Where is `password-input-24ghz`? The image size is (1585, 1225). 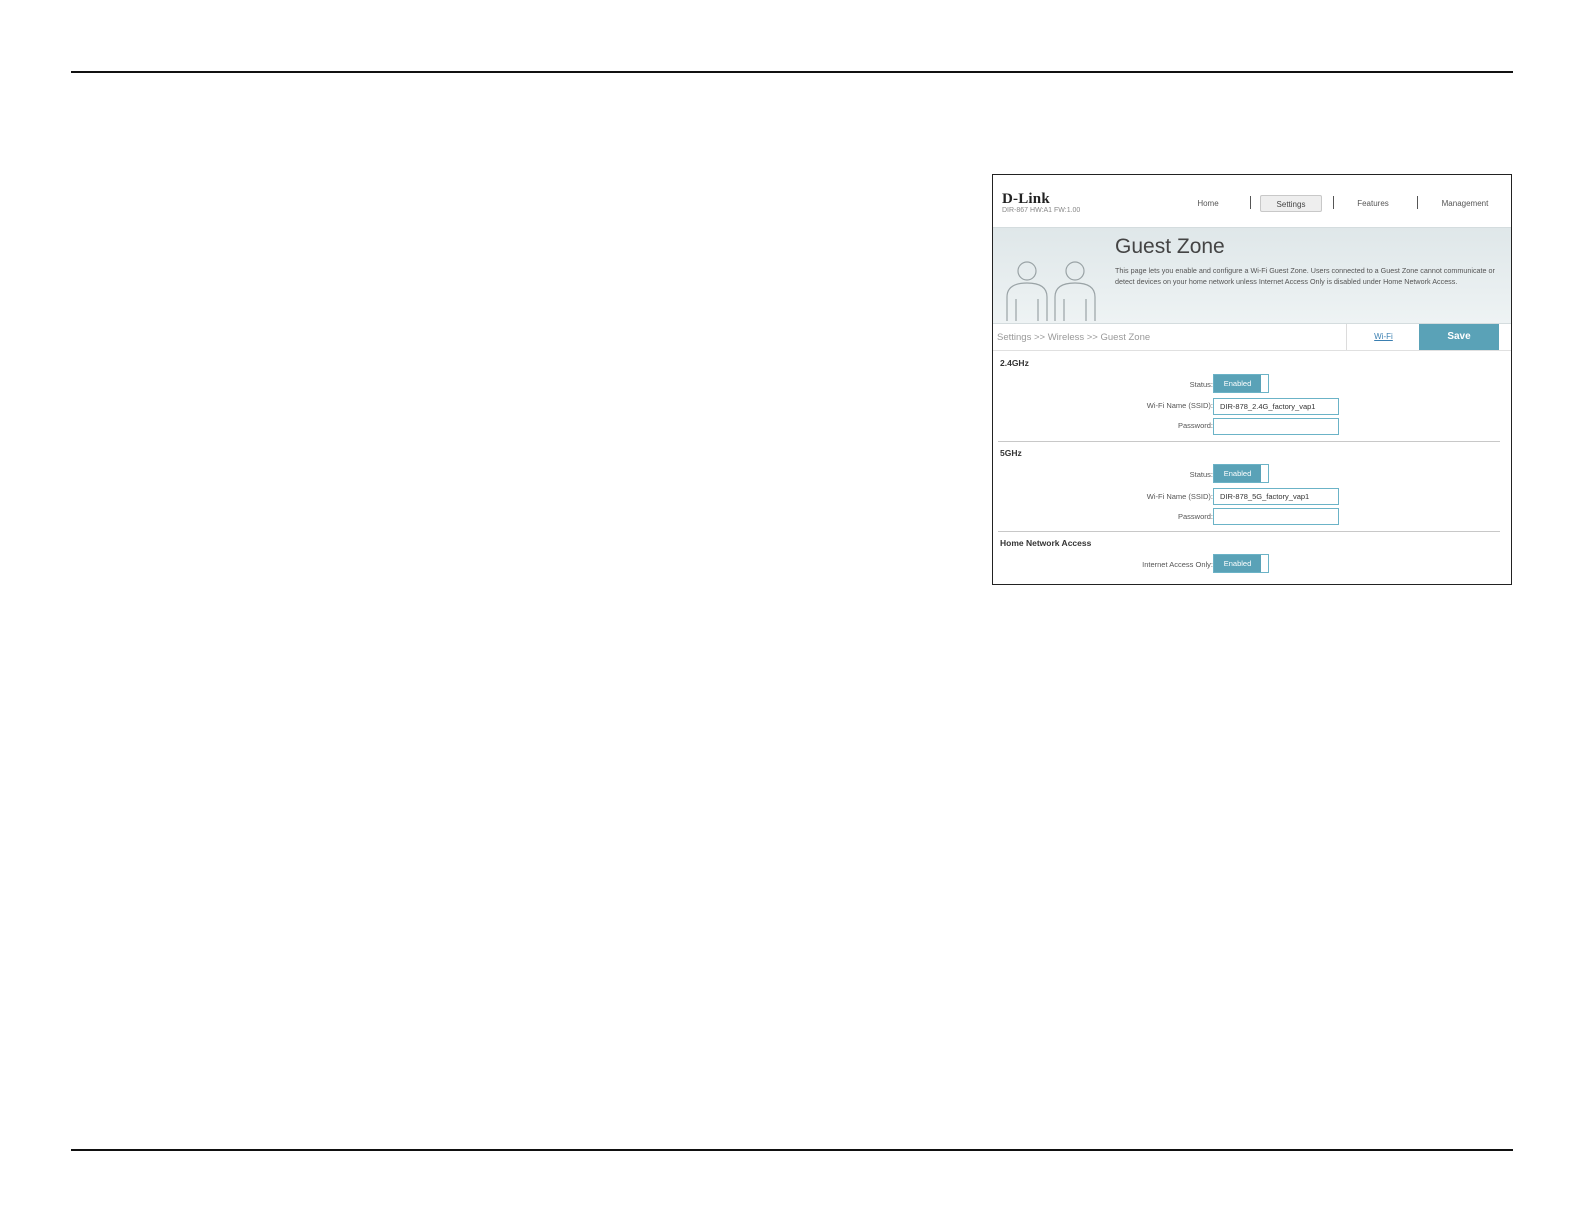
password-input-24ghz is located at coordinates (1276, 426).